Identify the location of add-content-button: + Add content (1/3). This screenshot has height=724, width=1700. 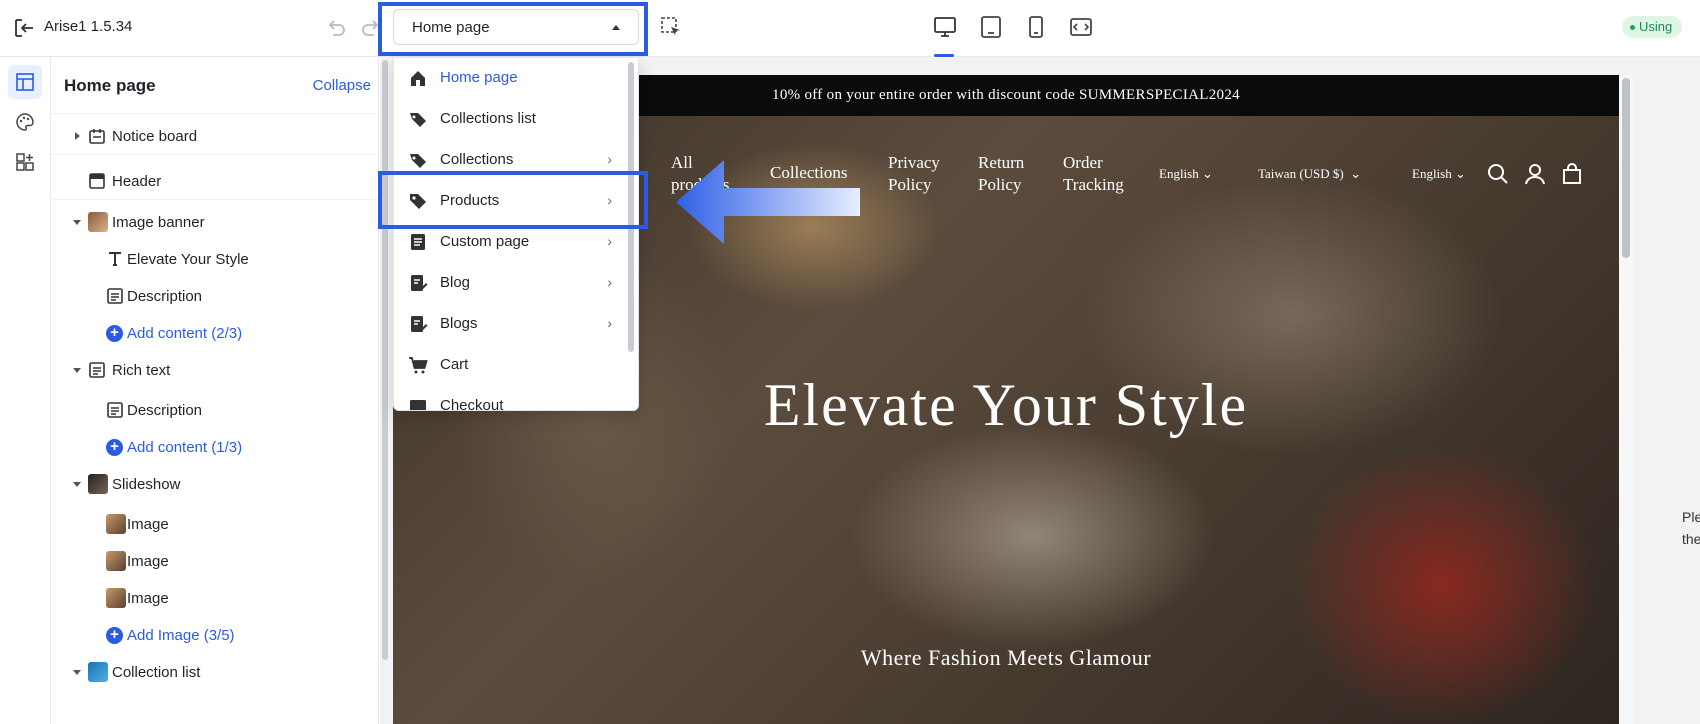
(215, 447).